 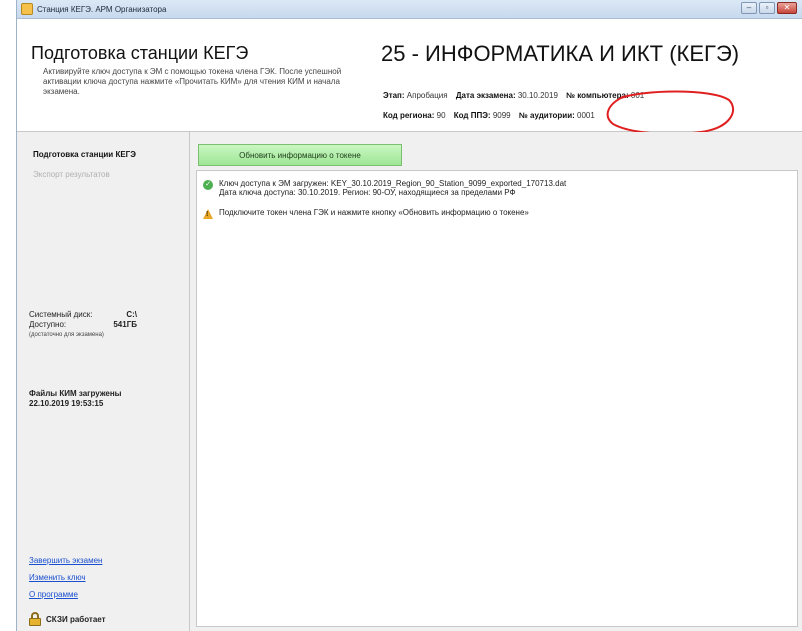 I want to click on ppe-label: Код ППЭ:, so click(x=472, y=115).